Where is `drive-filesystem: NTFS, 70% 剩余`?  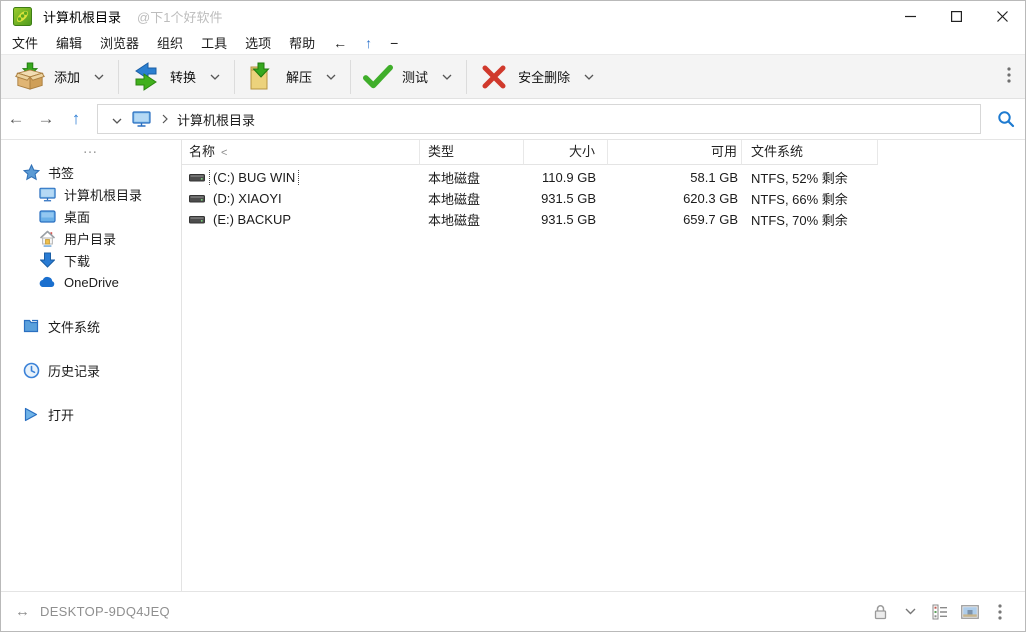
drive-filesystem: NTFS, 70% 剩余 is located at coordinates (799, 220).